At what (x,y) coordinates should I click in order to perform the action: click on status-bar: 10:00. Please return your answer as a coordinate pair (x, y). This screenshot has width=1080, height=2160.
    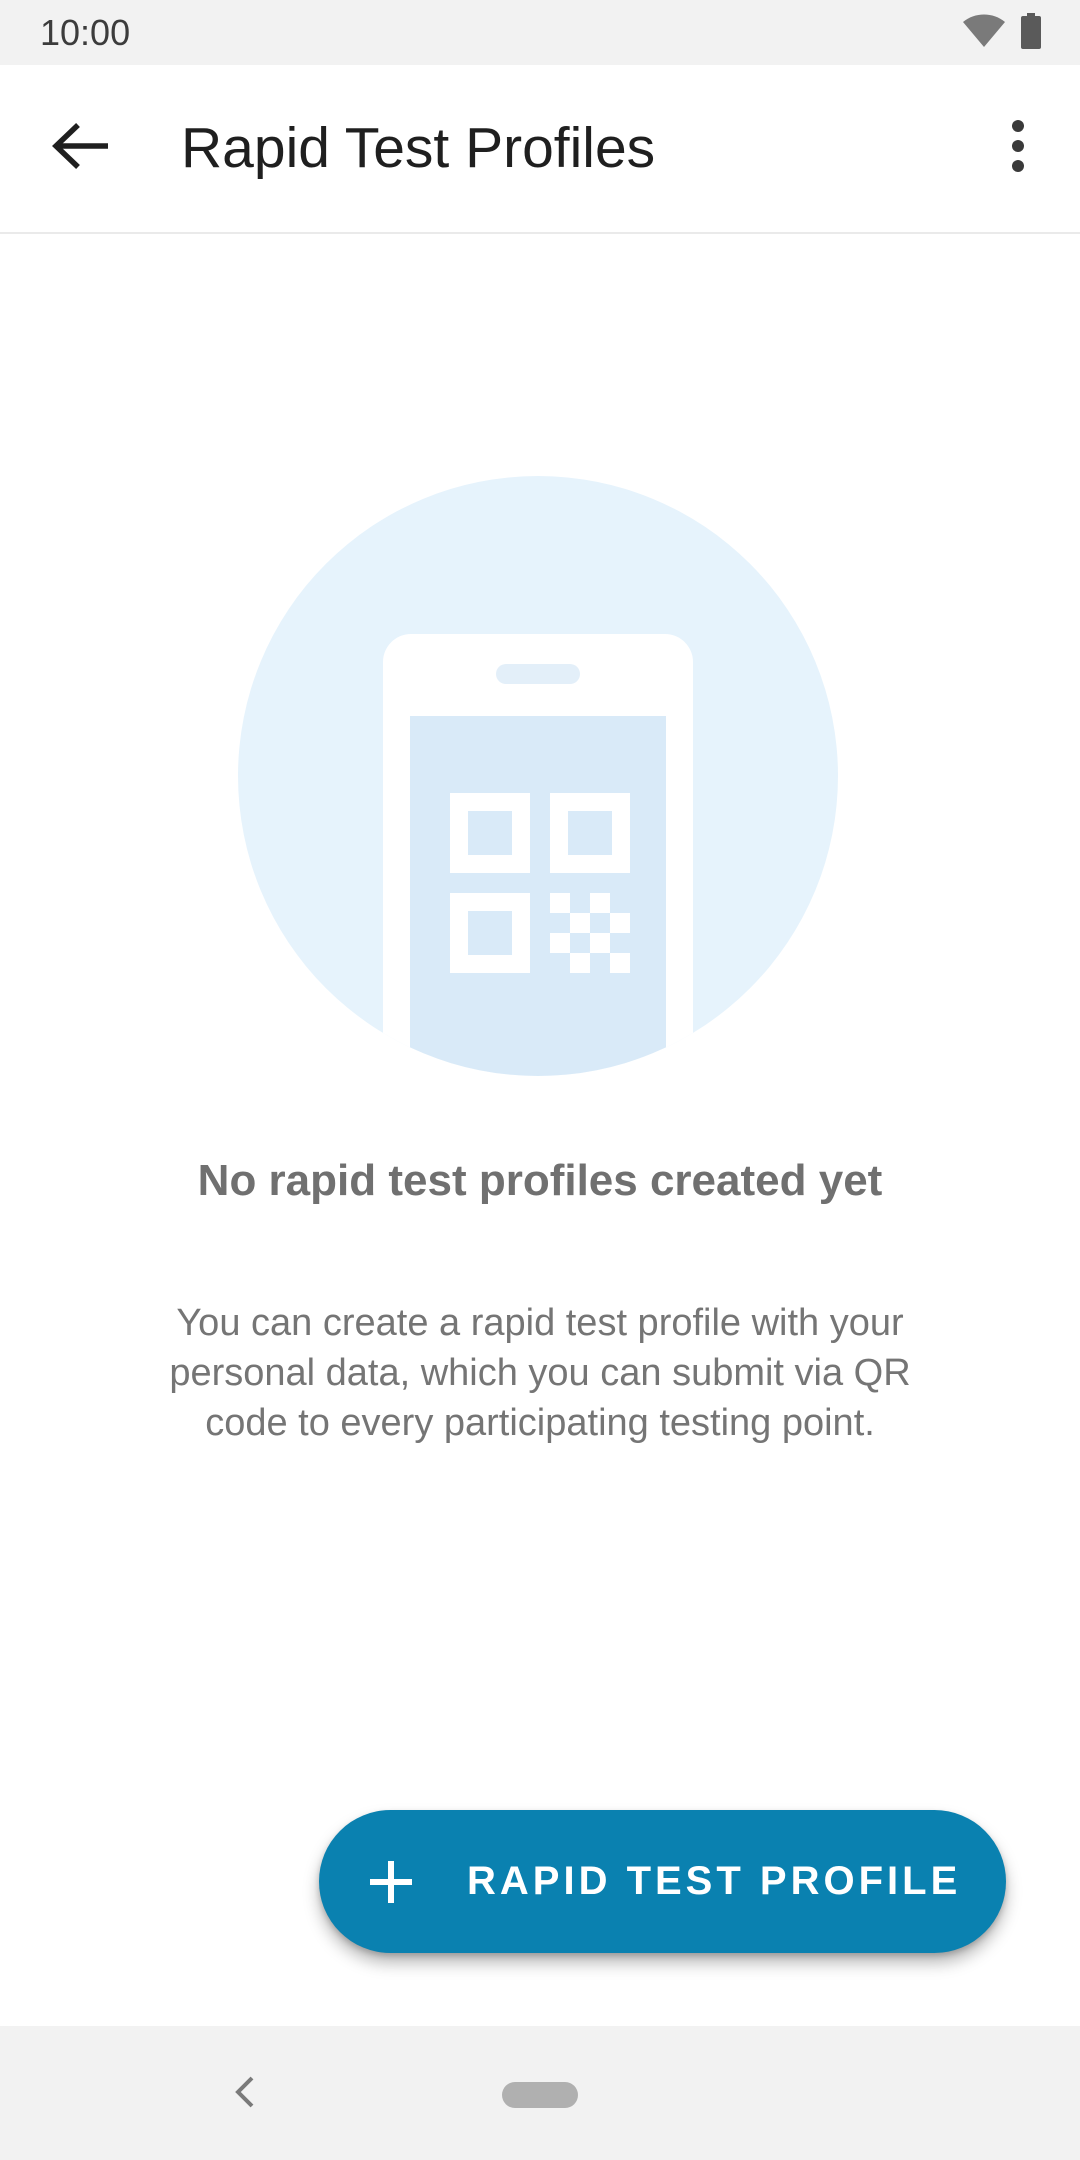
    Looking at the image, I should click on (540, 32).